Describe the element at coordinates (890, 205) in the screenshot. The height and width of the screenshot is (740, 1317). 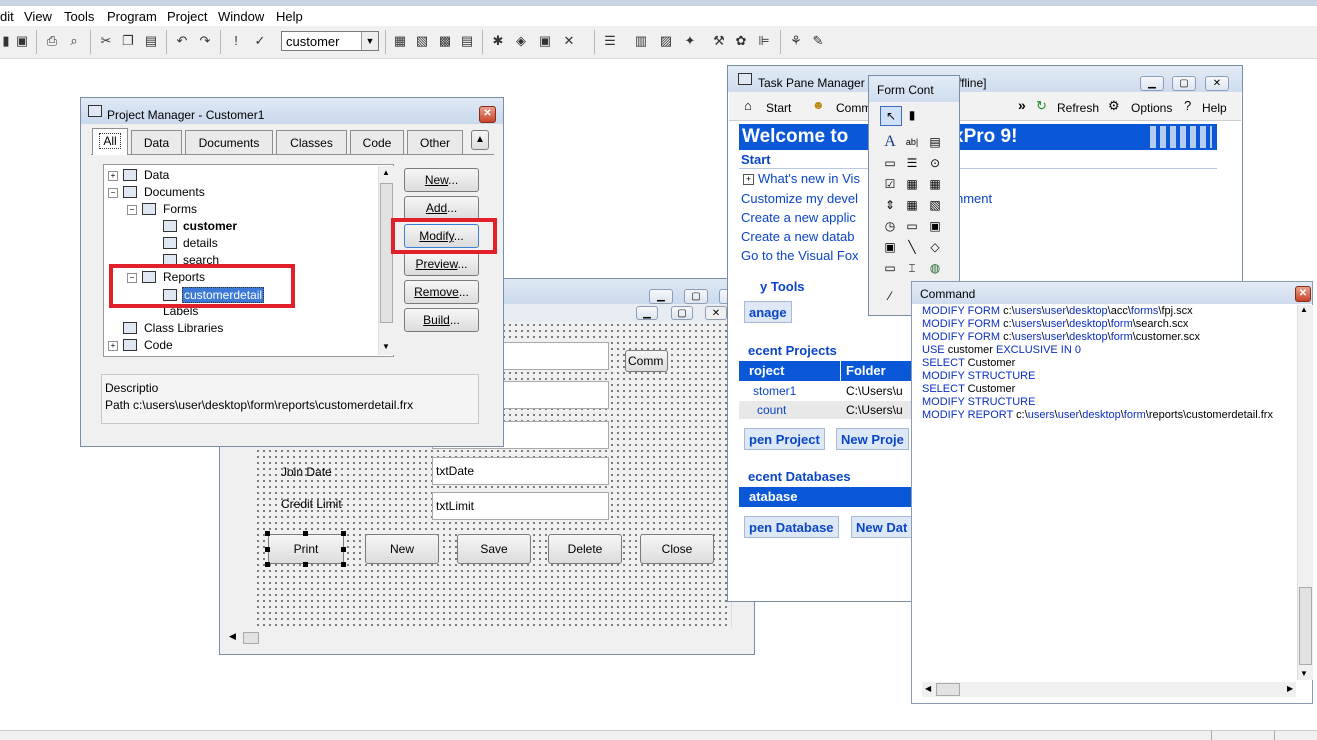
I see `spinner-icon: ⇕` at that location.